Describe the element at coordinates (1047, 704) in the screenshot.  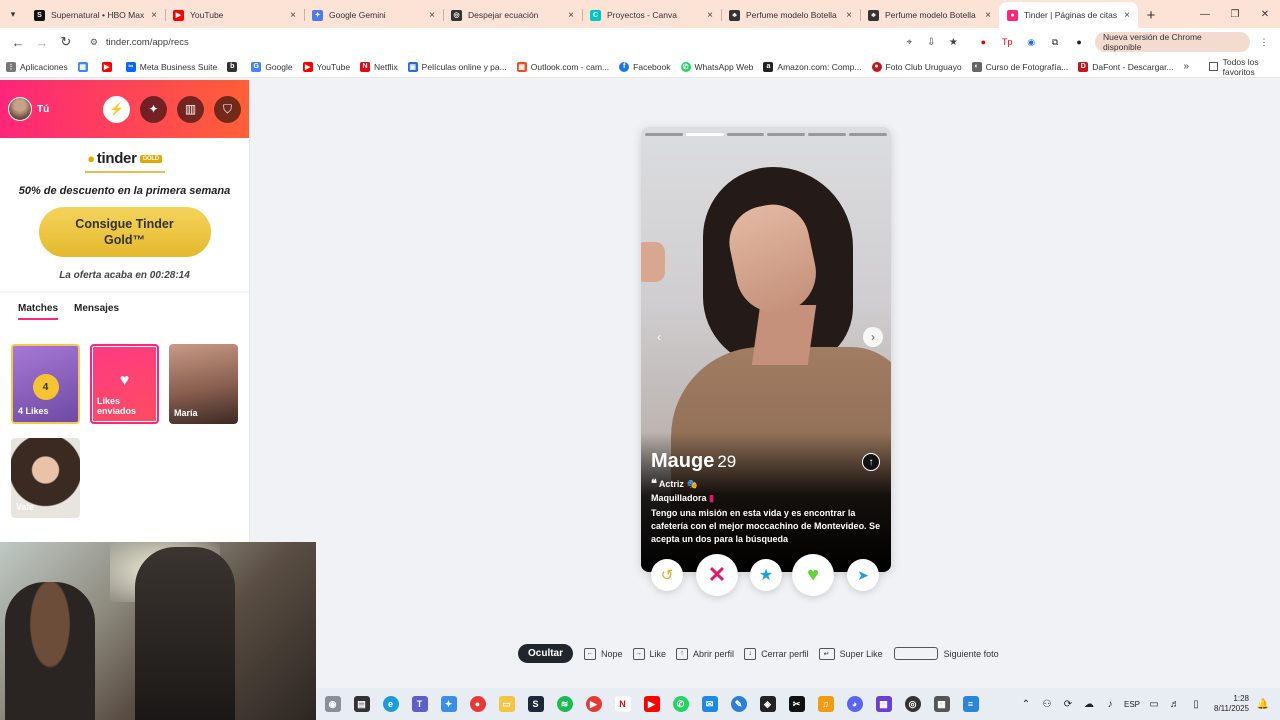
I see `tray-app-icon: ⚇` at that location.